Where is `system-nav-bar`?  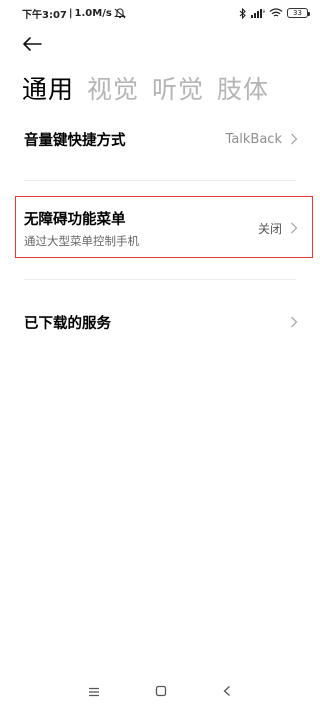
system-nav-bar is located at coordinates (160, 691).